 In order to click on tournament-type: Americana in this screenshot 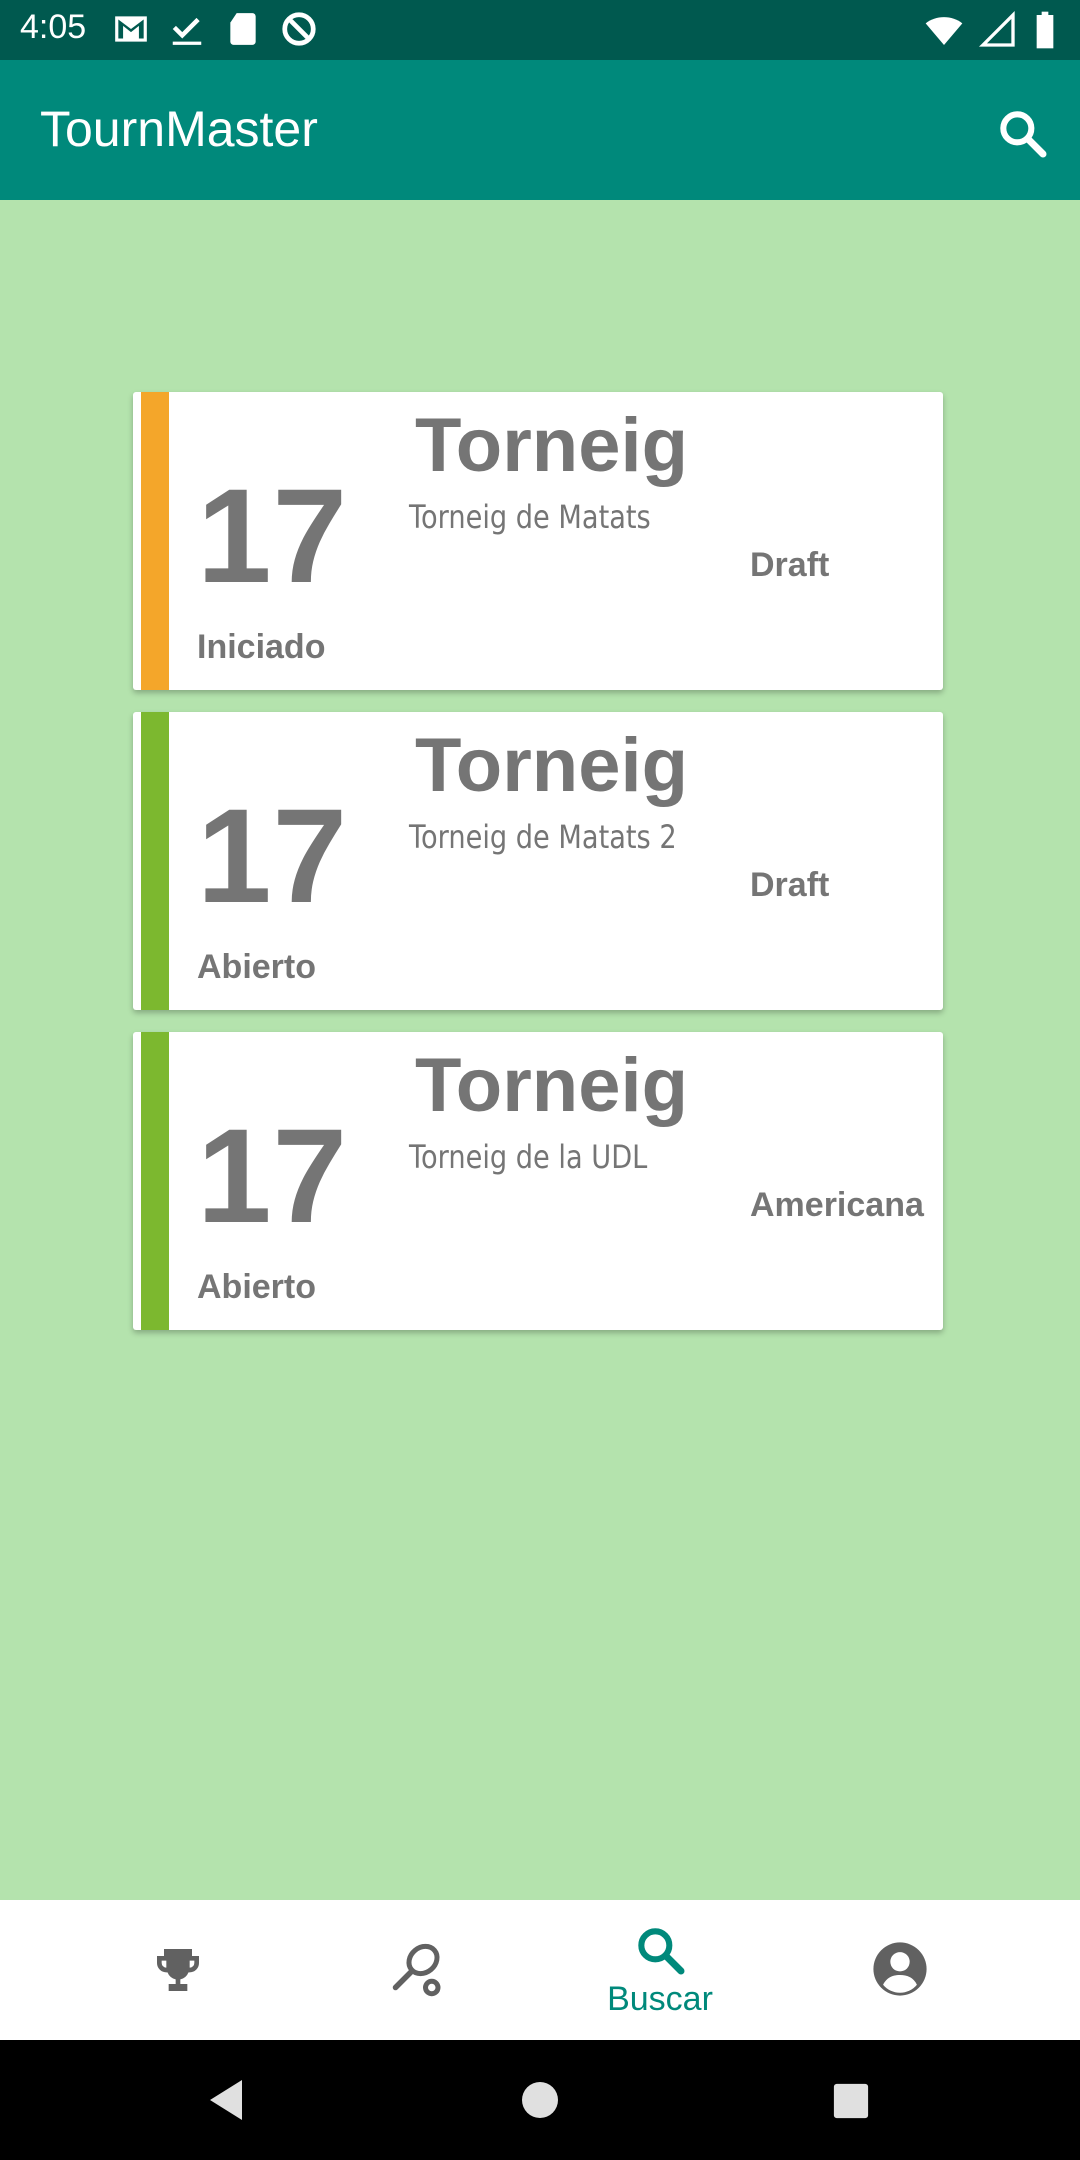, I will do `click(837, 1205)`.